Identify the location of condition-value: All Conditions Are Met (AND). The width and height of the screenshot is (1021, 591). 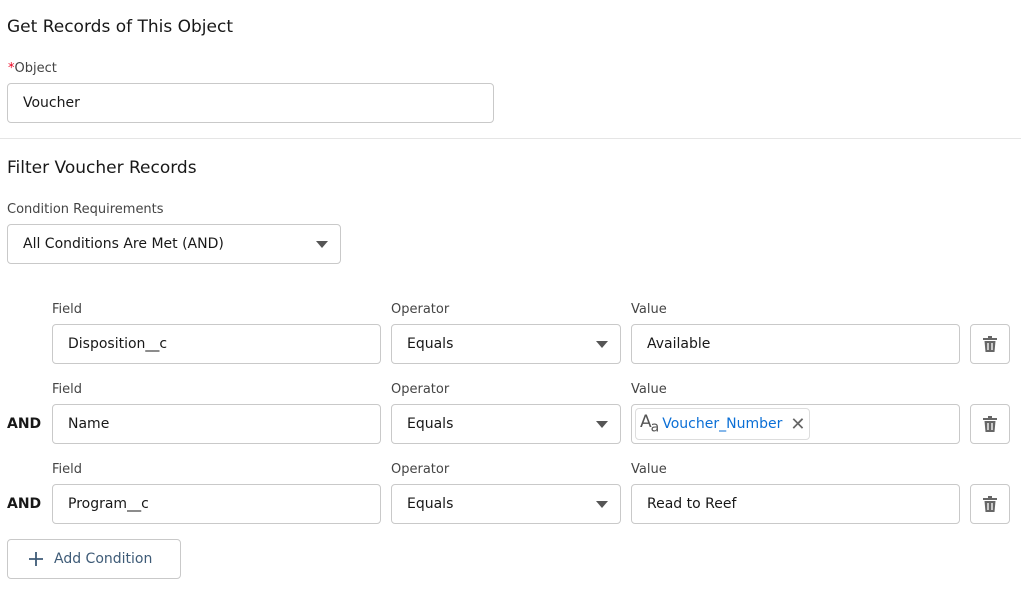
(123, 244).